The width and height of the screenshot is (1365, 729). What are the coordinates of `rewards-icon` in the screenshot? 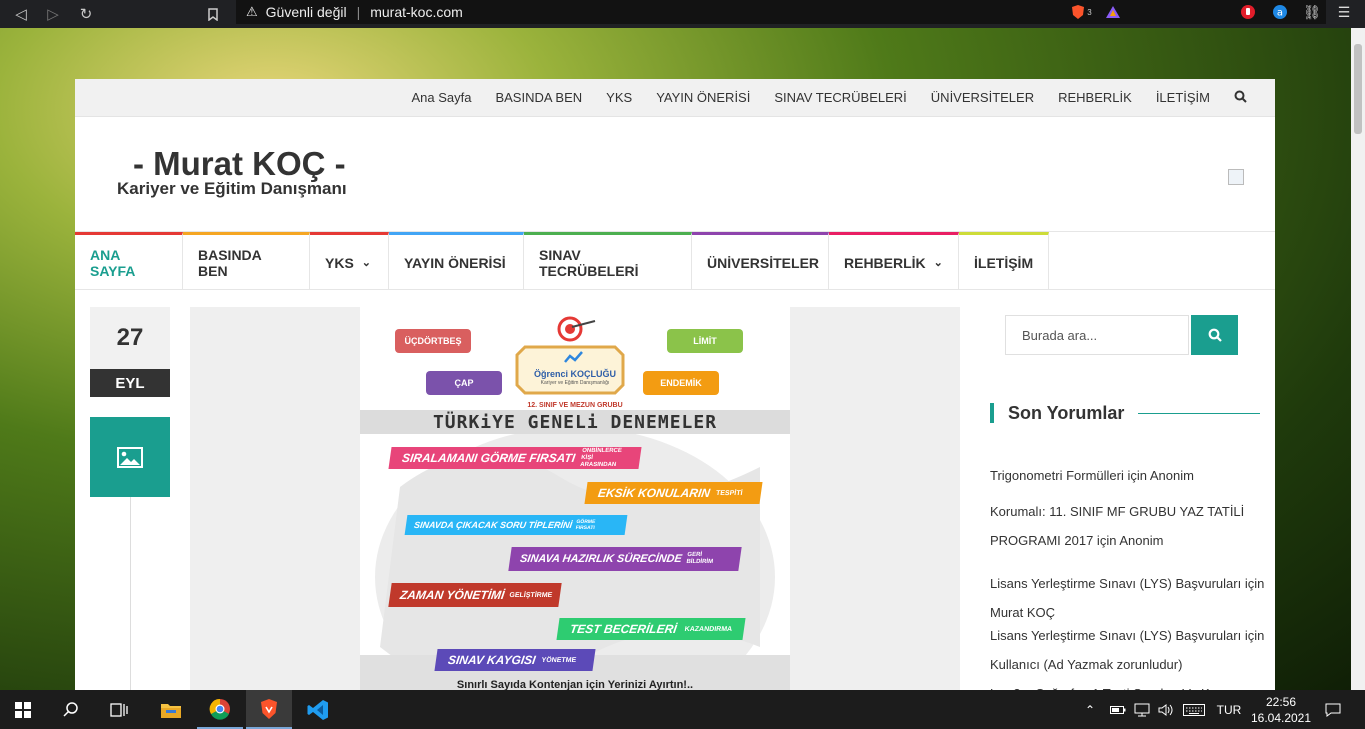 It's located at (1113, 12).